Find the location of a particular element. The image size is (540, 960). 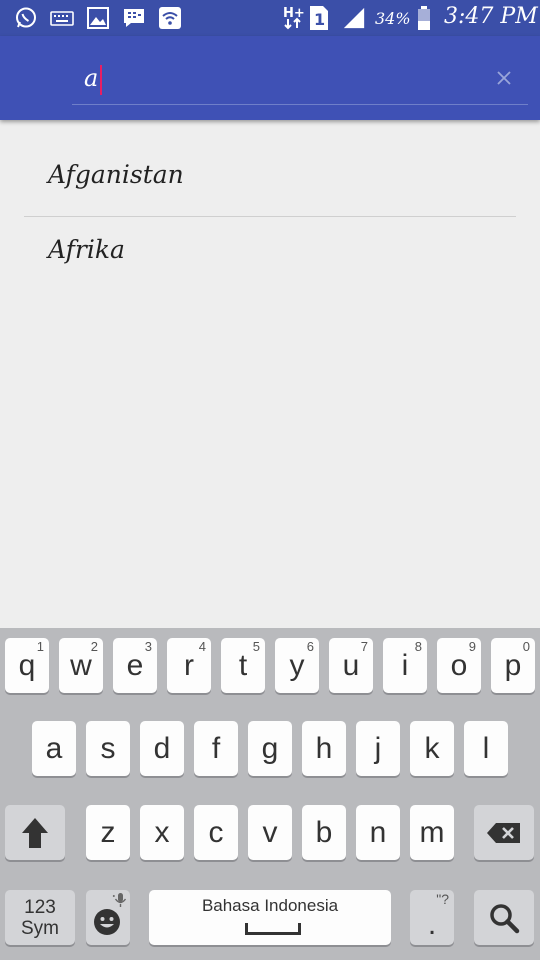

key-k: k is located at coordinates (432, 748).